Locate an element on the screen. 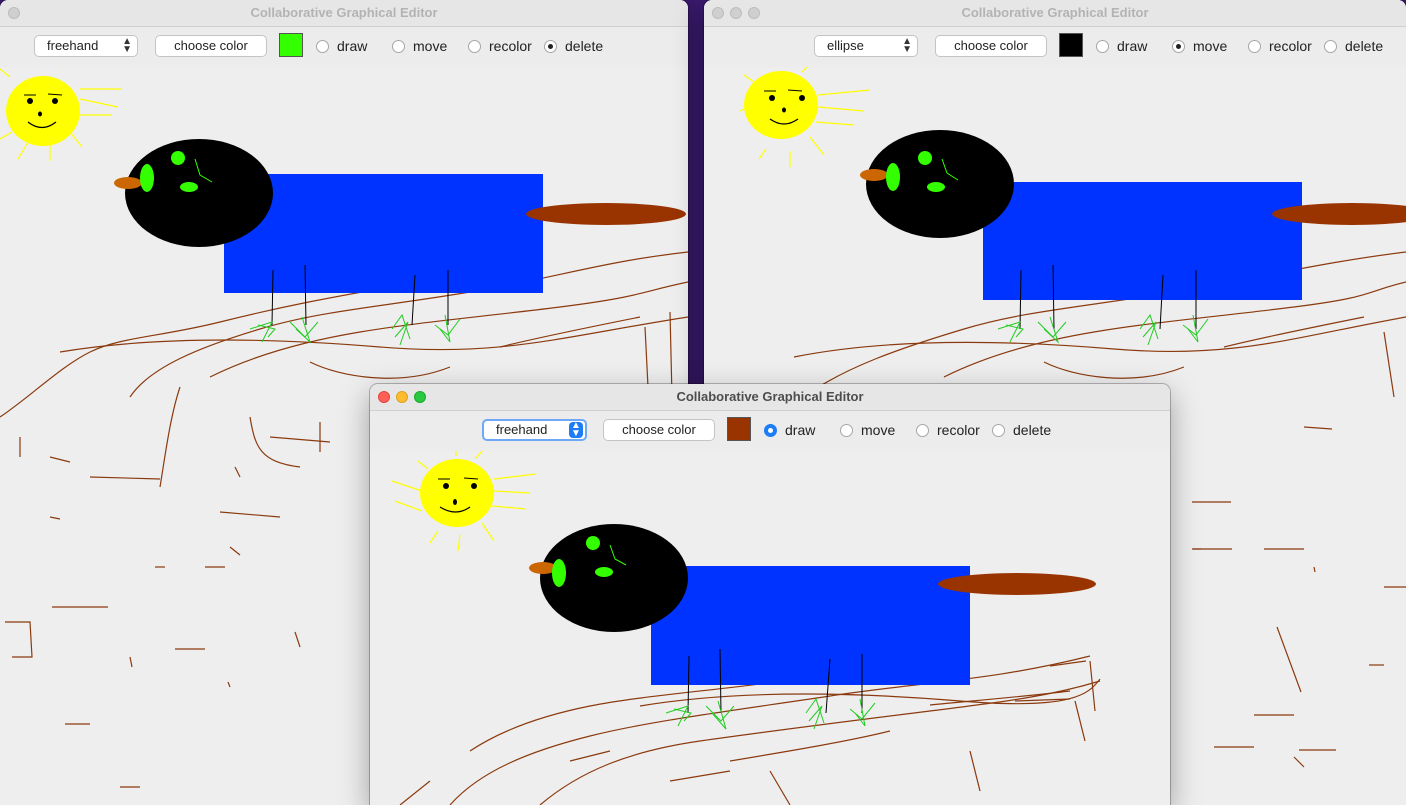 The width and height of the screenshot is (1406, 805). shape-mode-select: ellipse ▲ ▼ is located at coordinates (866, 46).